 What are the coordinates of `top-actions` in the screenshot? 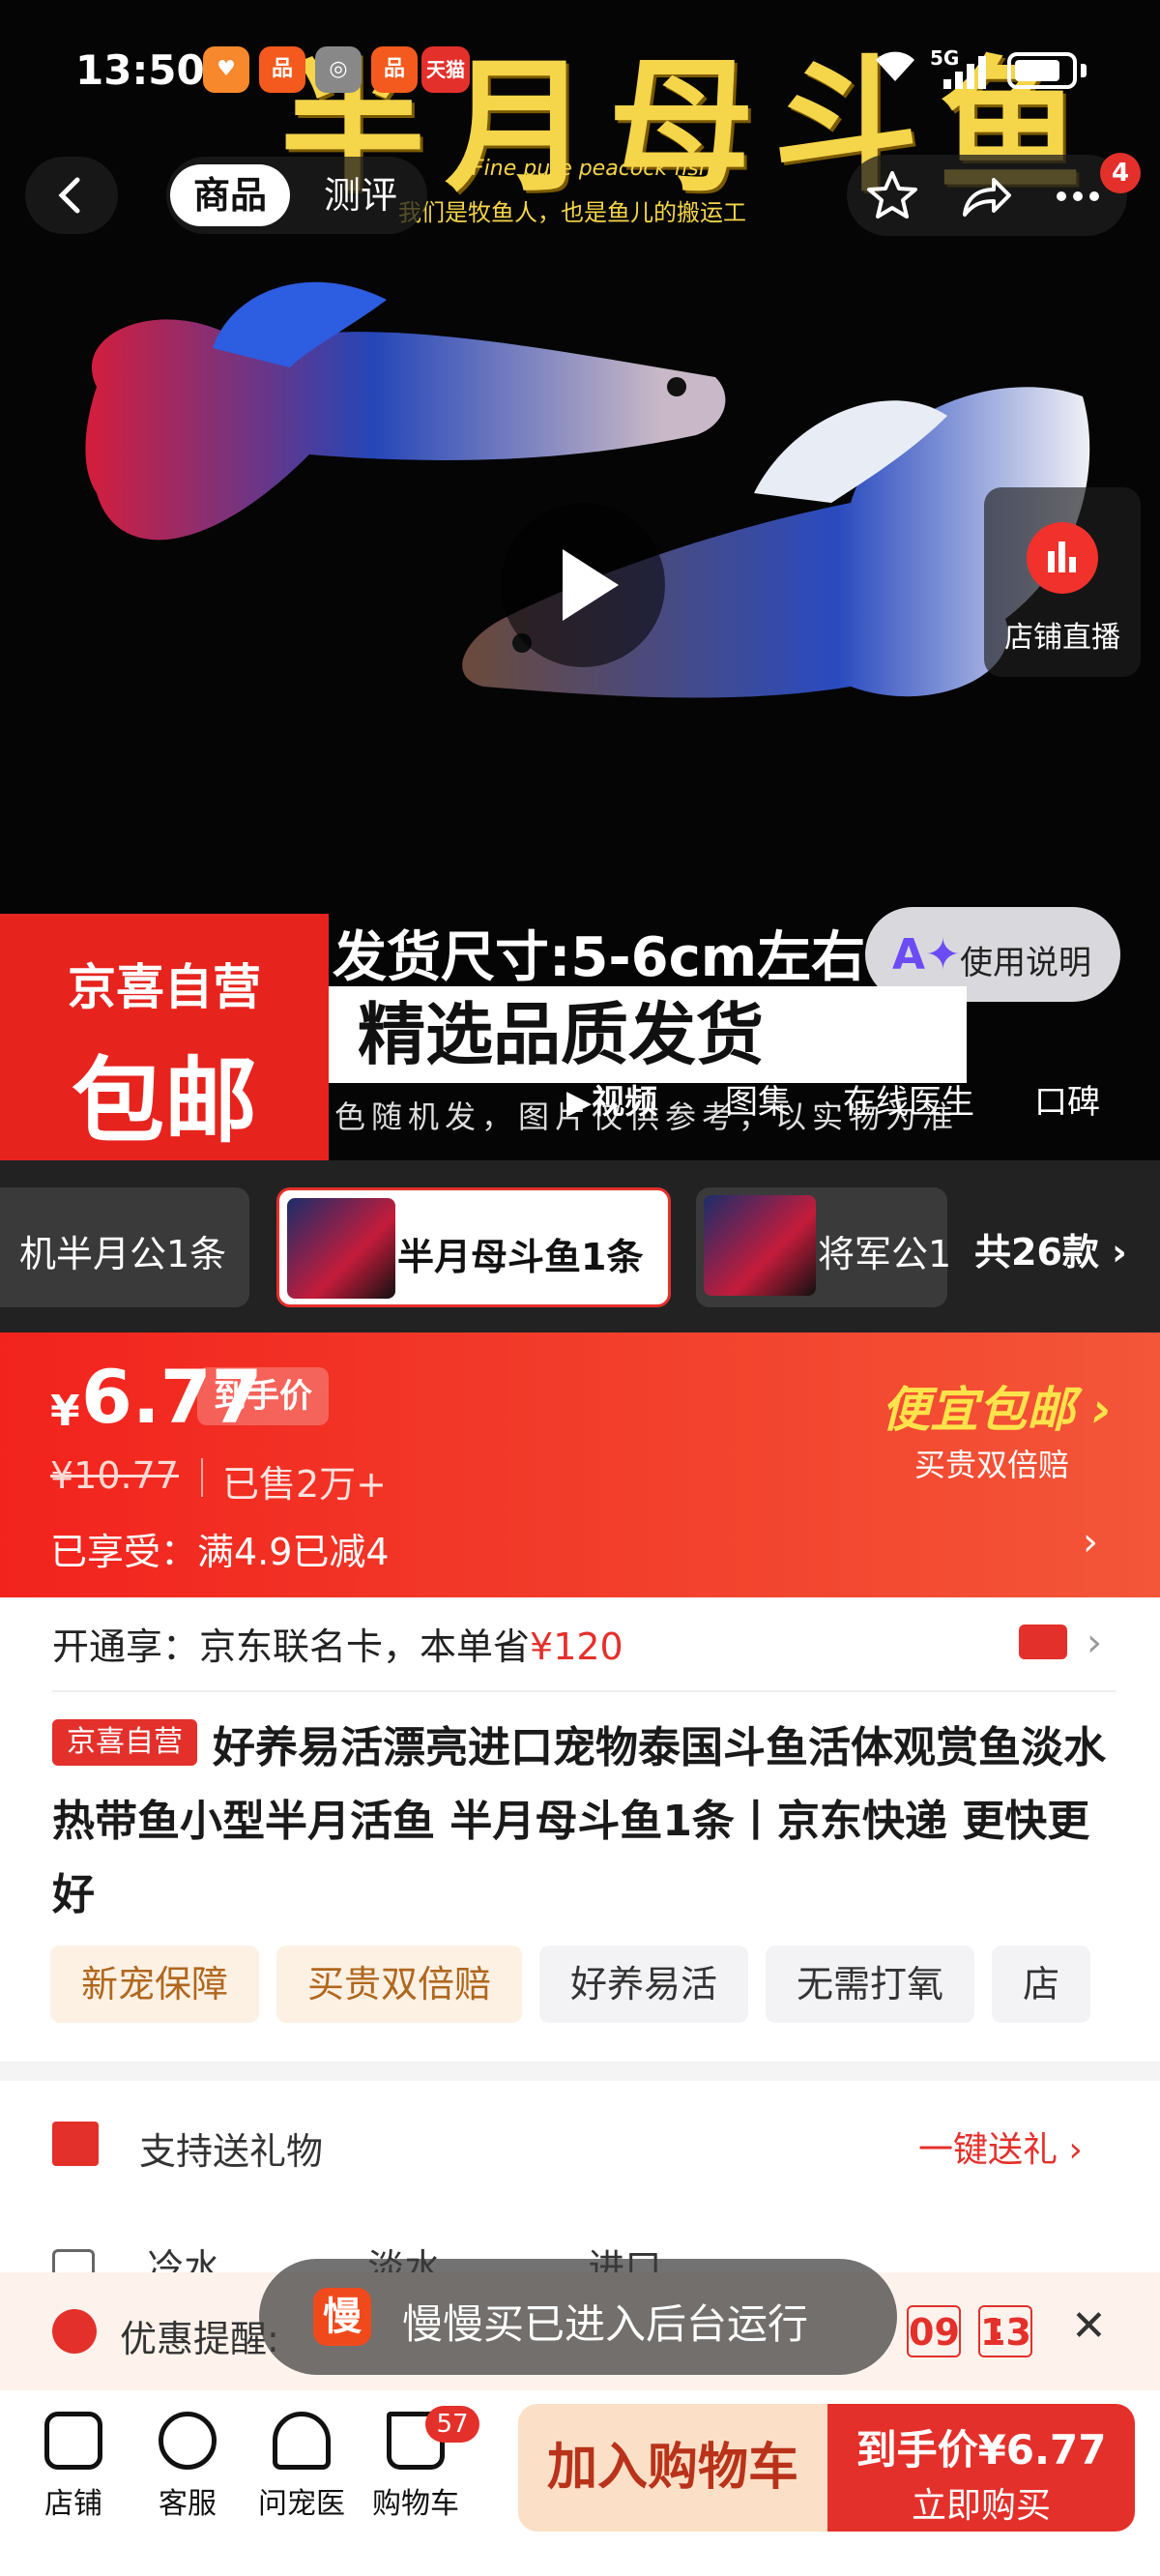 It's located at (987, 195).